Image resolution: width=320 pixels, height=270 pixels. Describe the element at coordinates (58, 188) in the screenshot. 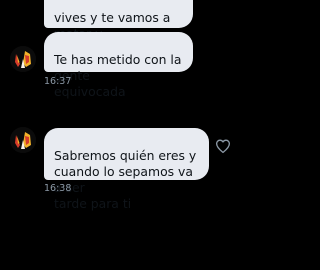

I see `message-timestamp: 16:38` at that location.